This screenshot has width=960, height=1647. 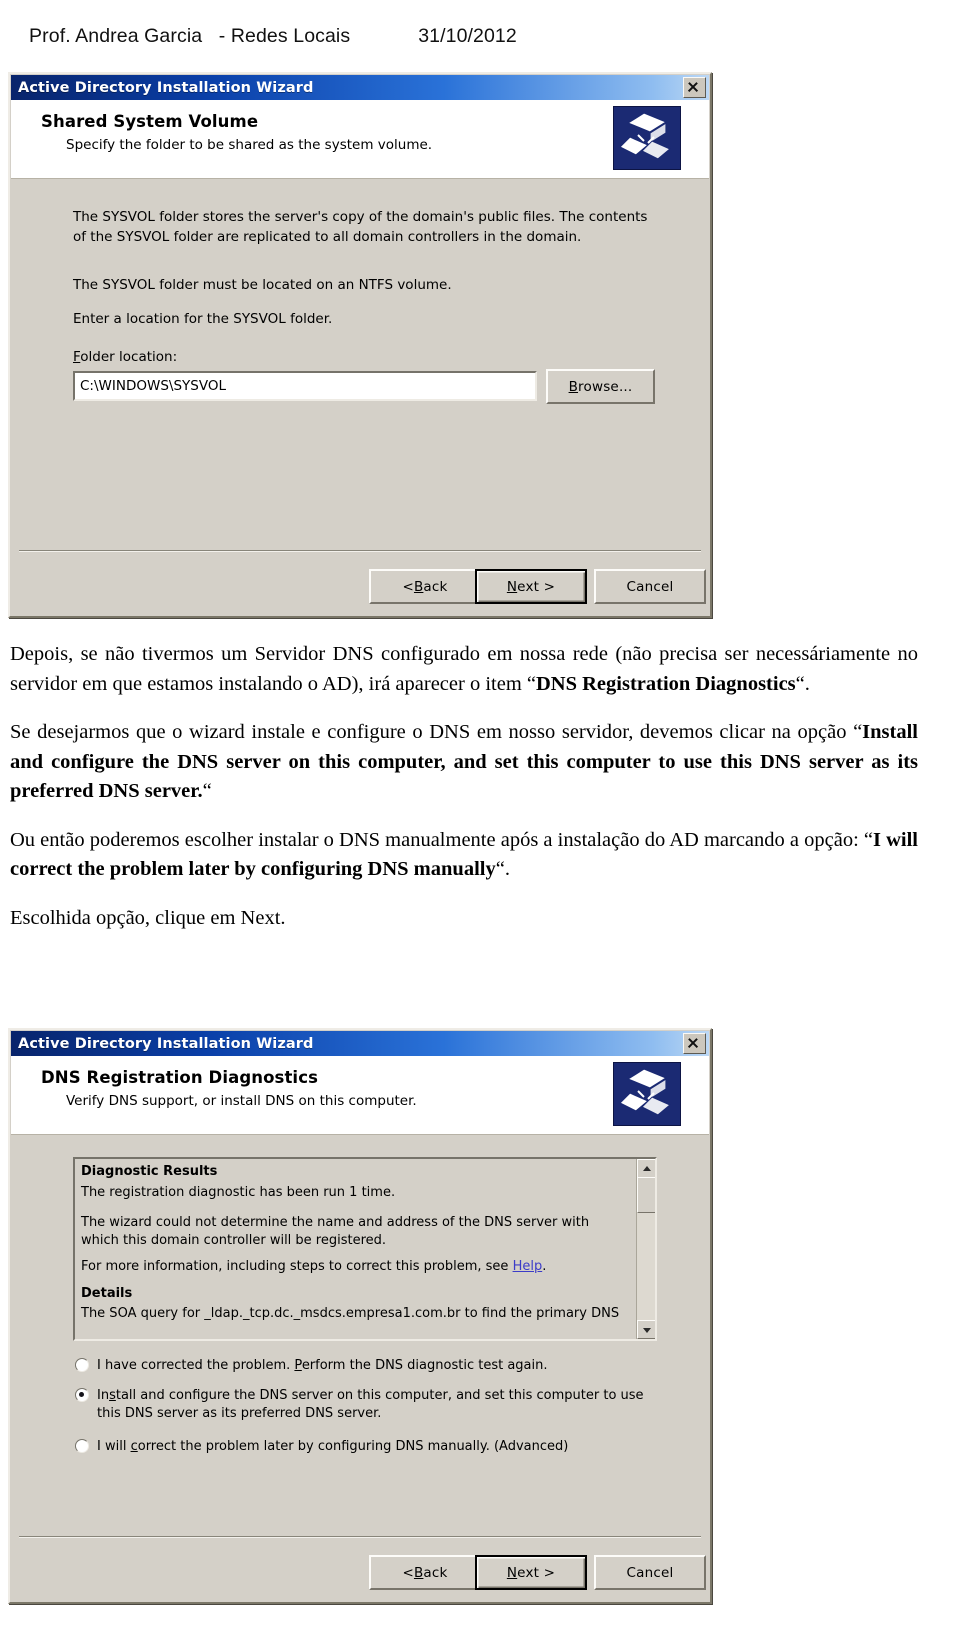 What do you see at coordinates (166, 87) in the screenshot?
I see `dialog1-title: Active Directory Installation Wizard` at bounding box center [166, 87].